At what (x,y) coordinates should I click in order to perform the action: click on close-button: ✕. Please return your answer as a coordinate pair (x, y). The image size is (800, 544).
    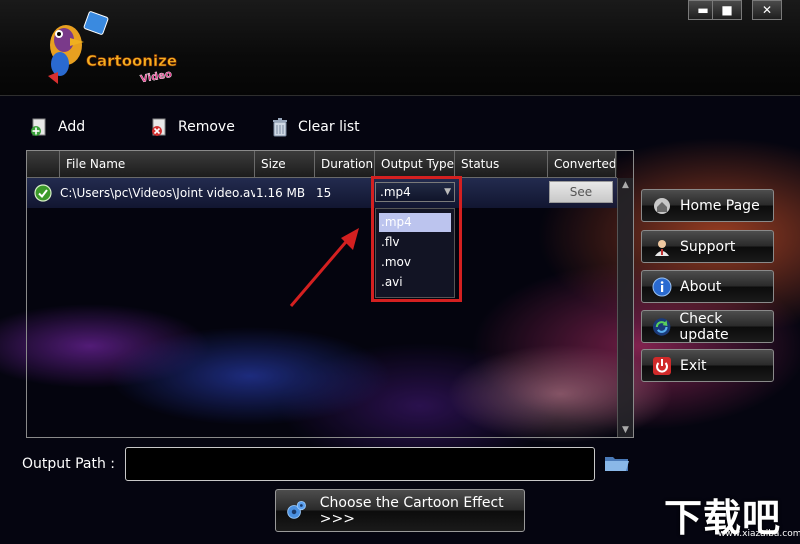
    Looking at the image, I should click on (767, 10).